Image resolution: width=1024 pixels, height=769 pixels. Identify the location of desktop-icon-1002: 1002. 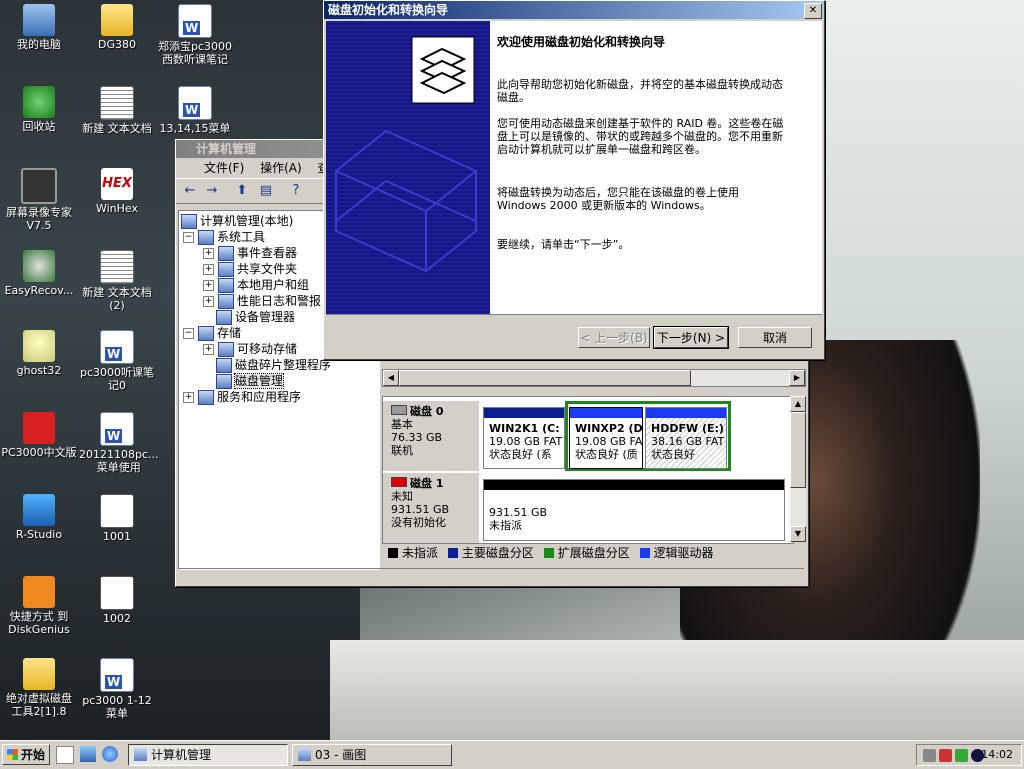
(117, 600).